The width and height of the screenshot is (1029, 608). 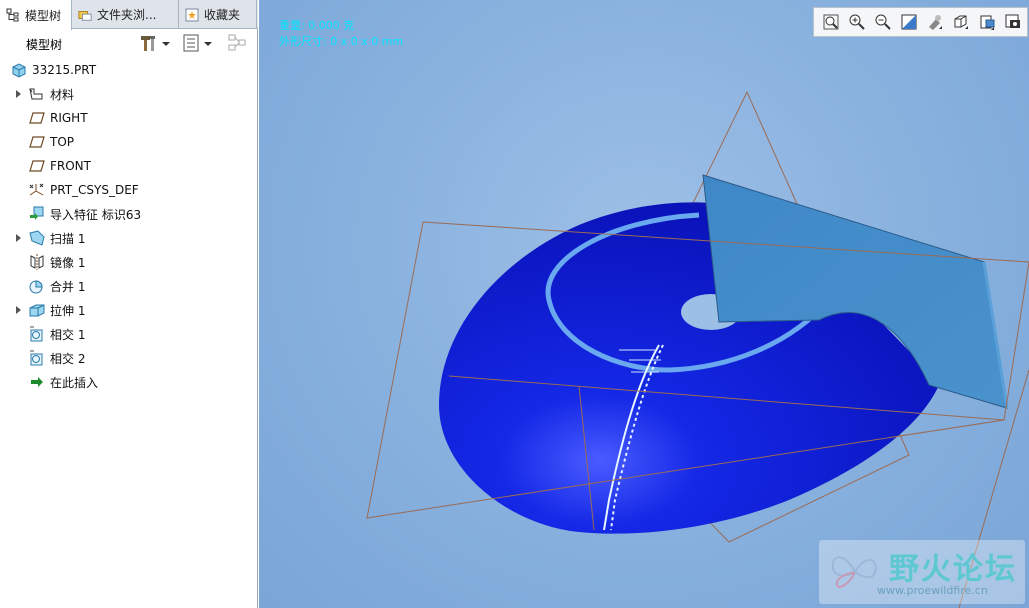 I want to click on view-toolbar, so click(x=920, y=22).